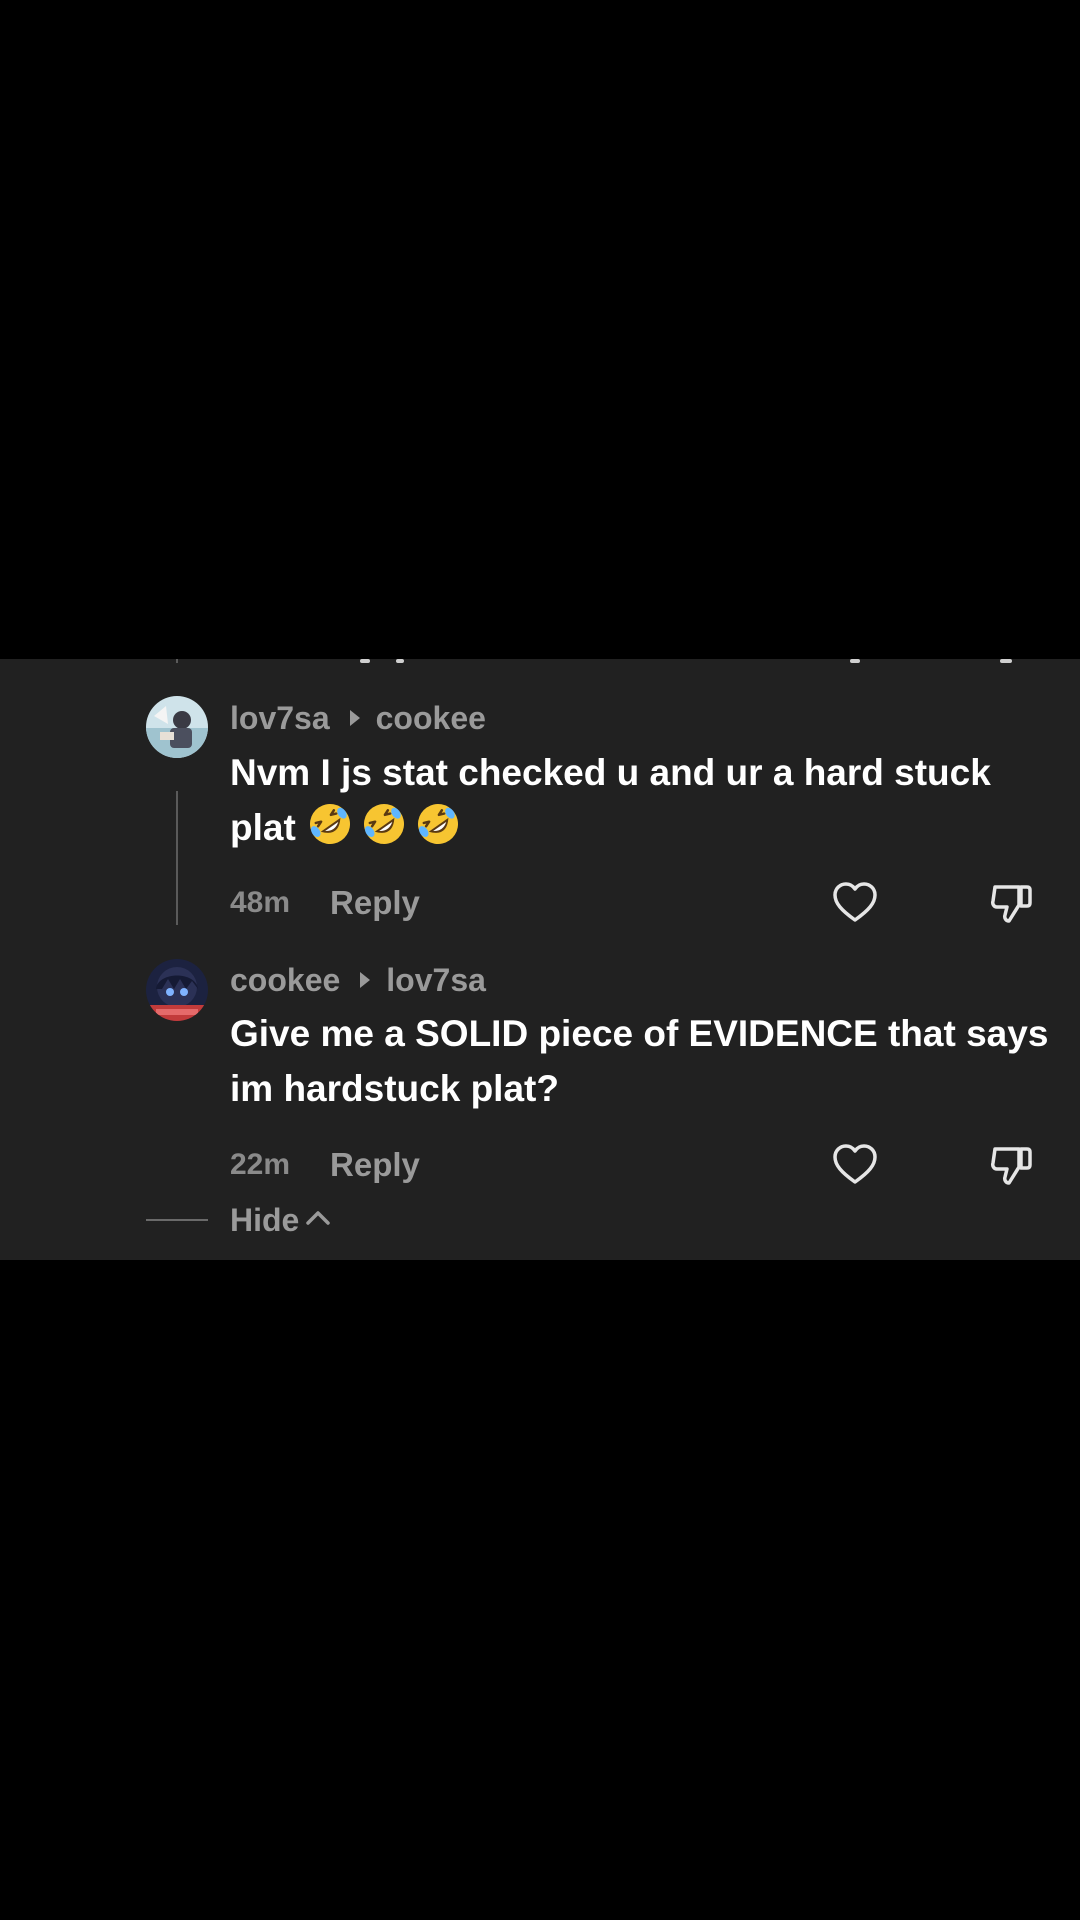  I want to click on comment-header: lov7sa cookee, so click(358, 718).